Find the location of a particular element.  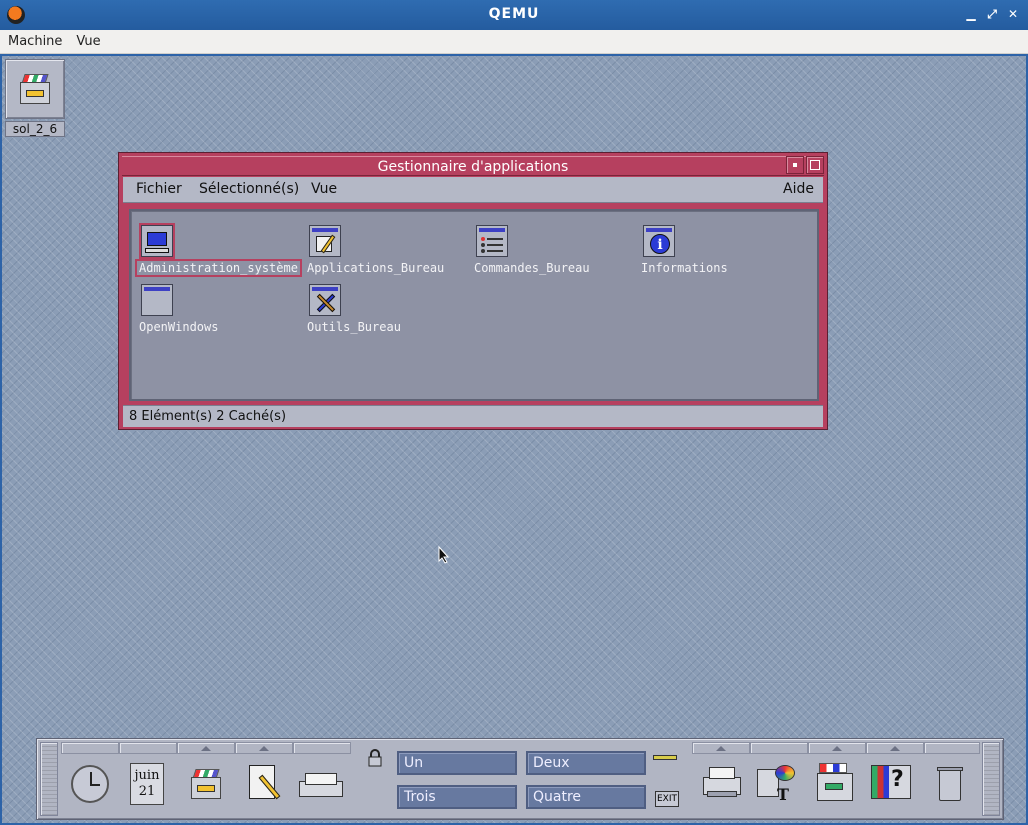

calendar-icon: juin 21 is located at coordinates (148, 785).